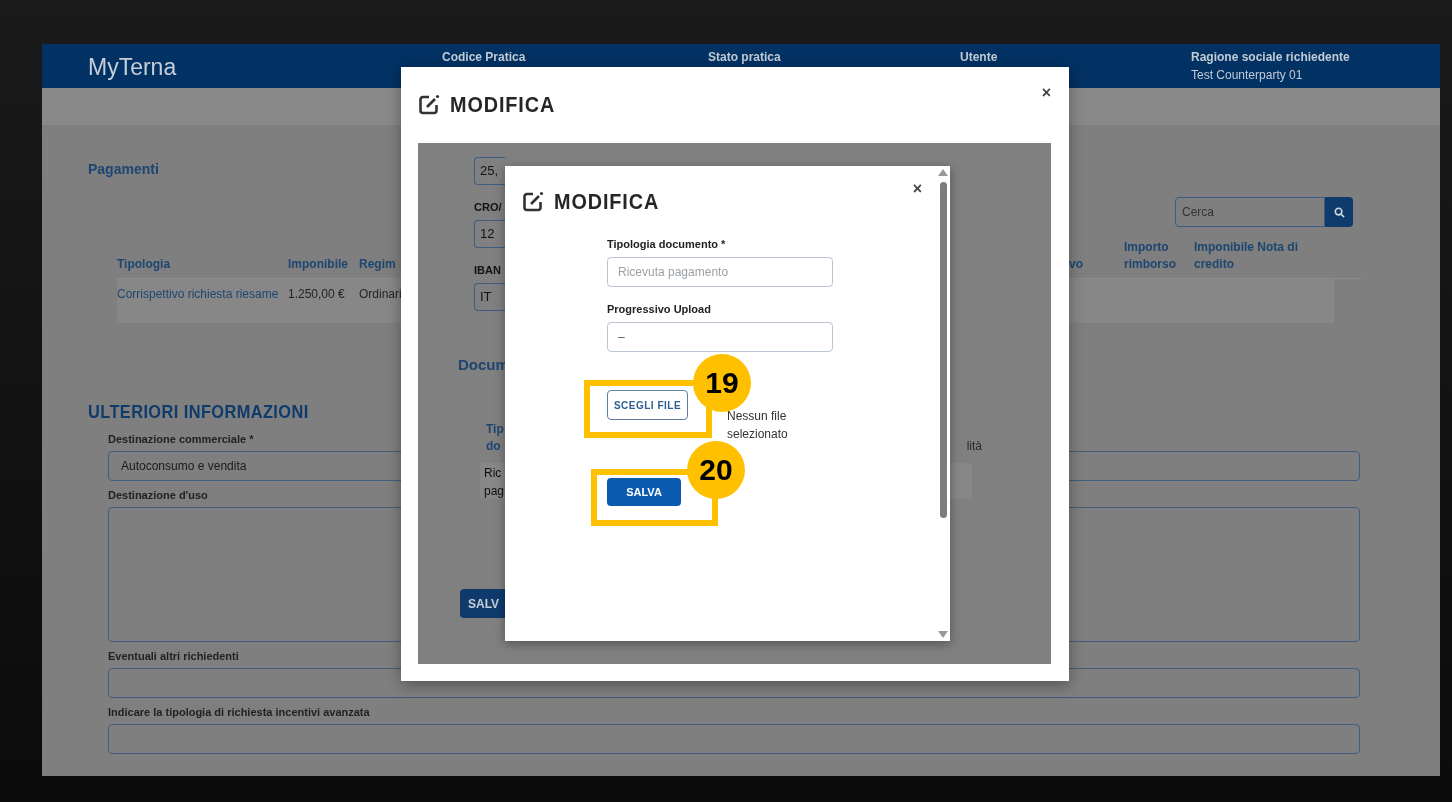  Describe the element at coordinates (318, 264) in the screenshot. I see `column-header: Imponibile` at that location.